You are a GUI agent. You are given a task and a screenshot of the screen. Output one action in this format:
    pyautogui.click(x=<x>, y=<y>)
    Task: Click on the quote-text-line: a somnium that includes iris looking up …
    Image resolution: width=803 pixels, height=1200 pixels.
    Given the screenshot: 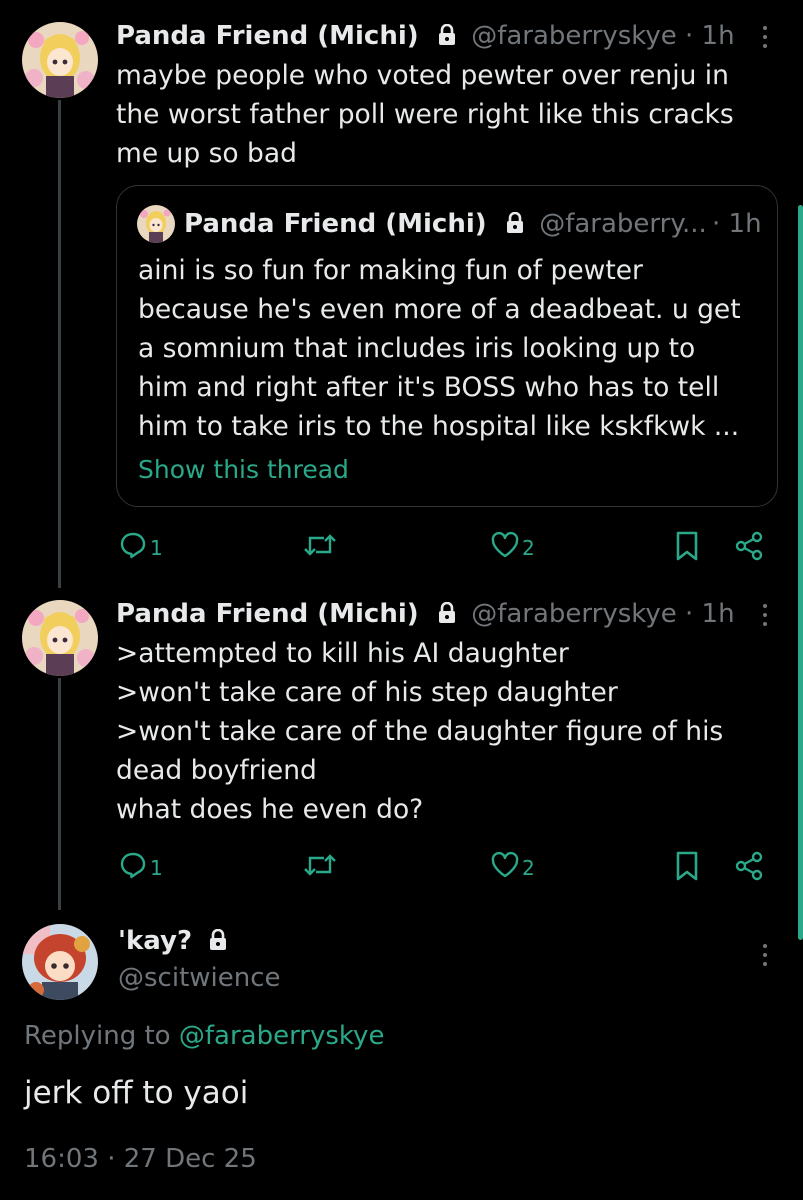 What is the action you would take?
    pyautogui.click(x=417, y=348)
    